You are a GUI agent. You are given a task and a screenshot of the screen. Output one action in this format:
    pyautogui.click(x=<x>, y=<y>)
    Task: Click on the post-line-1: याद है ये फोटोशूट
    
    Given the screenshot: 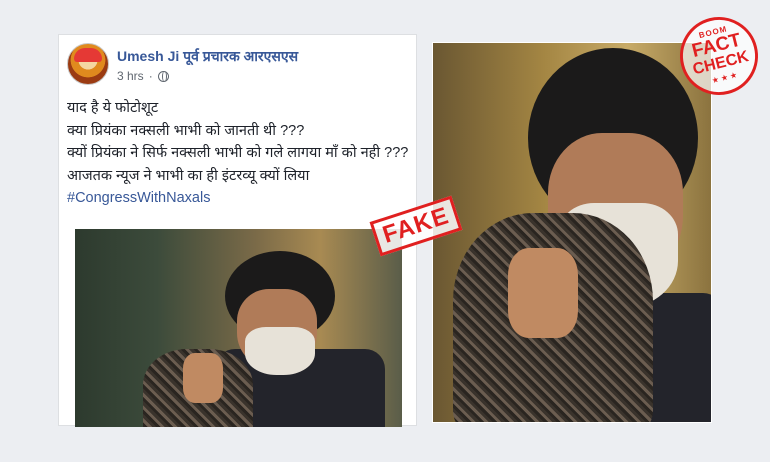 What is the action you would take?
    pyautogui.click(x=113, y=108)
    